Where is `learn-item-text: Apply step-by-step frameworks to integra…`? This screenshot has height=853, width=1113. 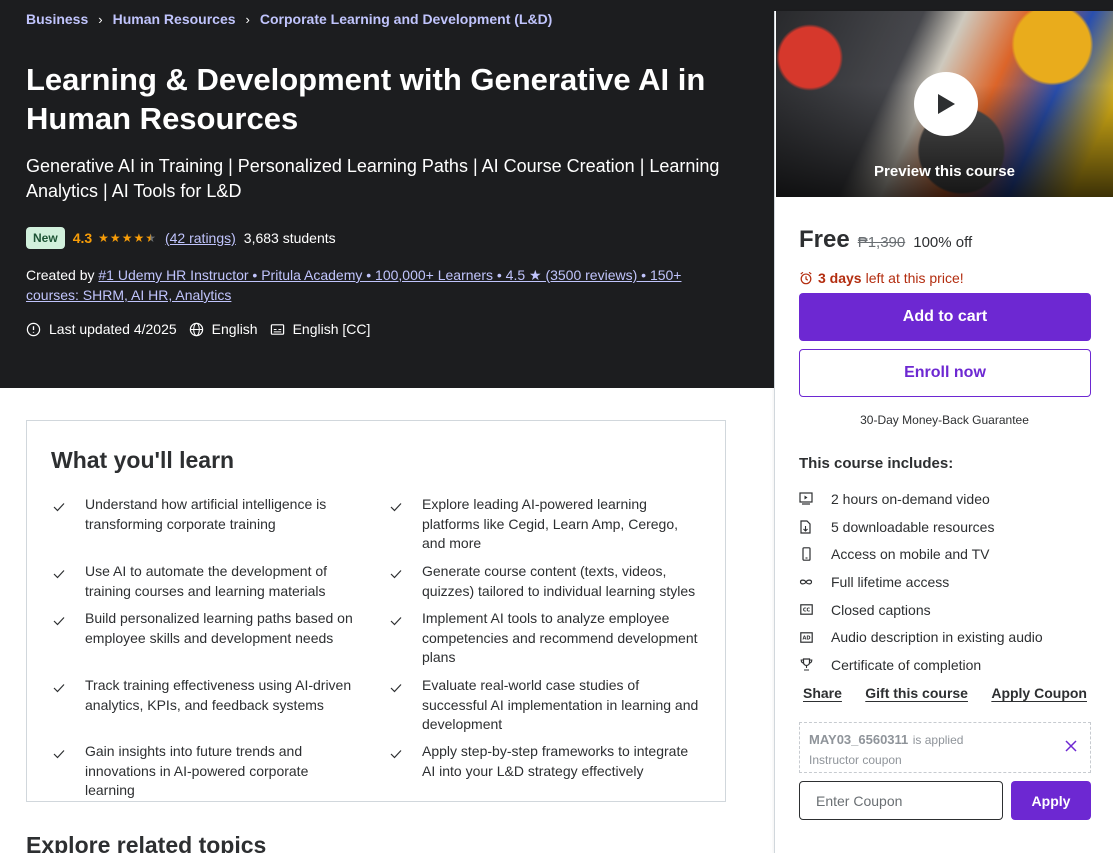 learn-item-text: Apply step-by-step frameworks to integra… is located at coordinates (555, 761).